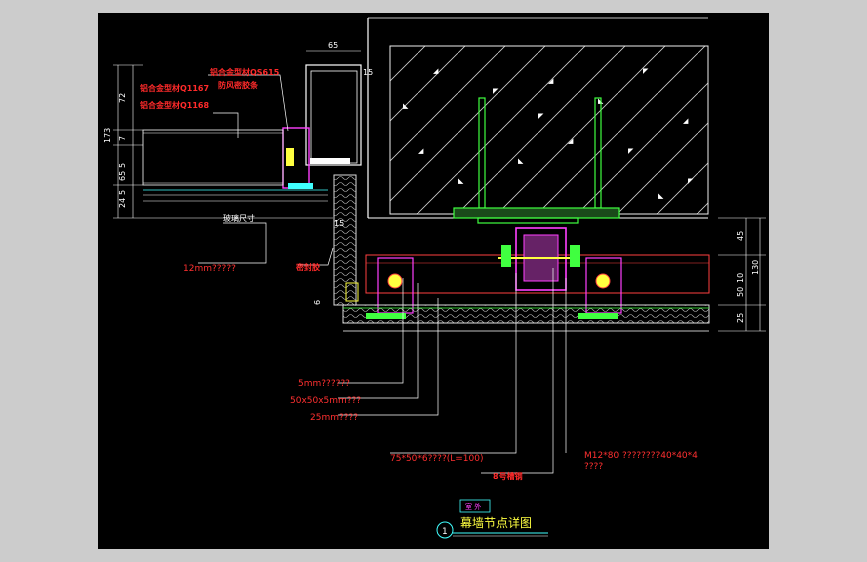  Describe the element at coordinates (122, 203) in the screenshot. I see `dim-24: 24` at that location.